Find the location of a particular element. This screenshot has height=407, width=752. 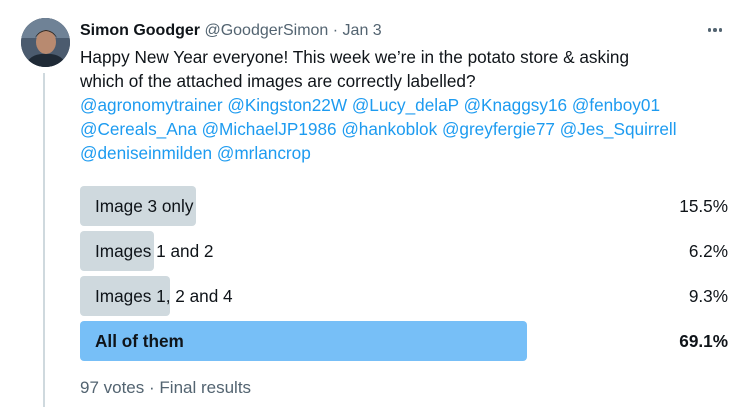

mention-link: @hankoblok is located at coordinates (389, 129).